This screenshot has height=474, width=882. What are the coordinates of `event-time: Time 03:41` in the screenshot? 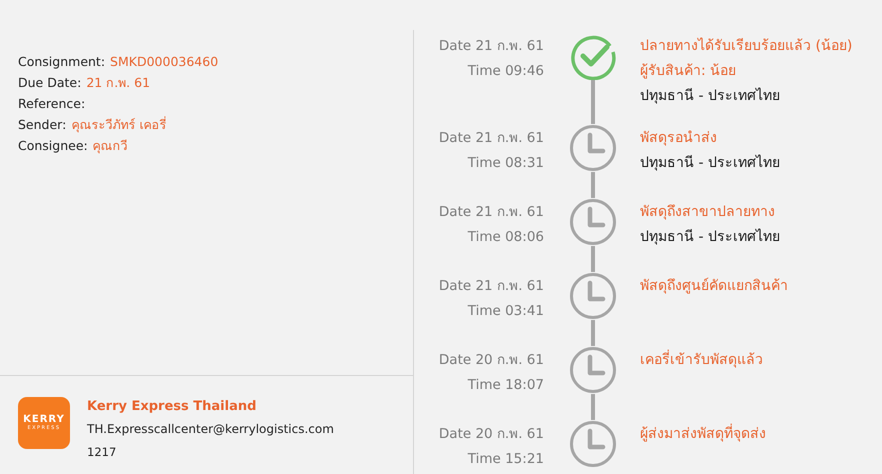 It's located at (505, 311).